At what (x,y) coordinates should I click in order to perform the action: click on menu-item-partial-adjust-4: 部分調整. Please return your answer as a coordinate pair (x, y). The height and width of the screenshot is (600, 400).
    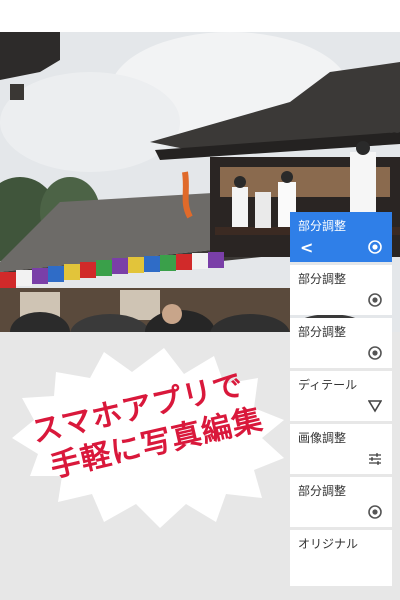
    Looking at the image, I should click on (341, 502).